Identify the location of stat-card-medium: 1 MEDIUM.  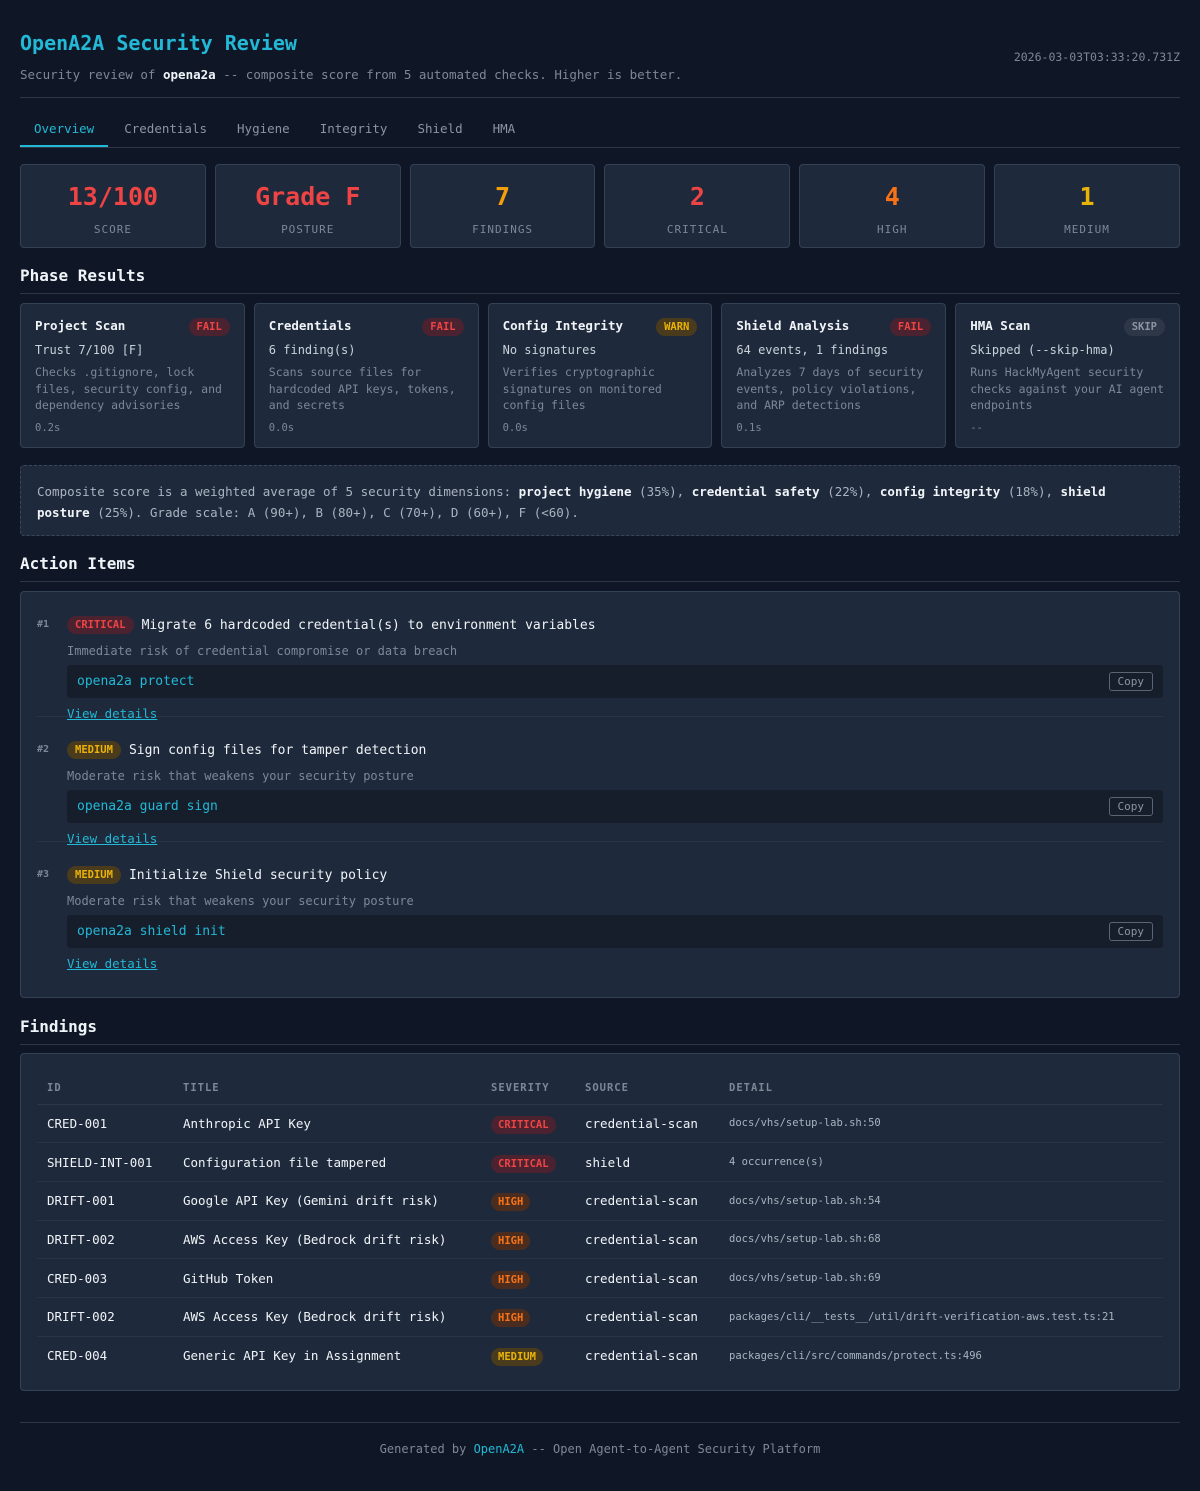
(1087, 206).